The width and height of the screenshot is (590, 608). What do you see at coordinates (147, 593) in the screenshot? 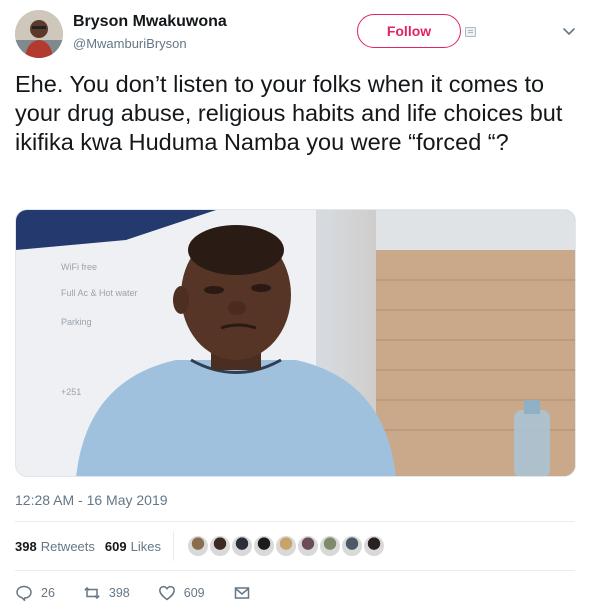
I see `tweet-actions: 26 398 609` at bounding box center [147, 593].